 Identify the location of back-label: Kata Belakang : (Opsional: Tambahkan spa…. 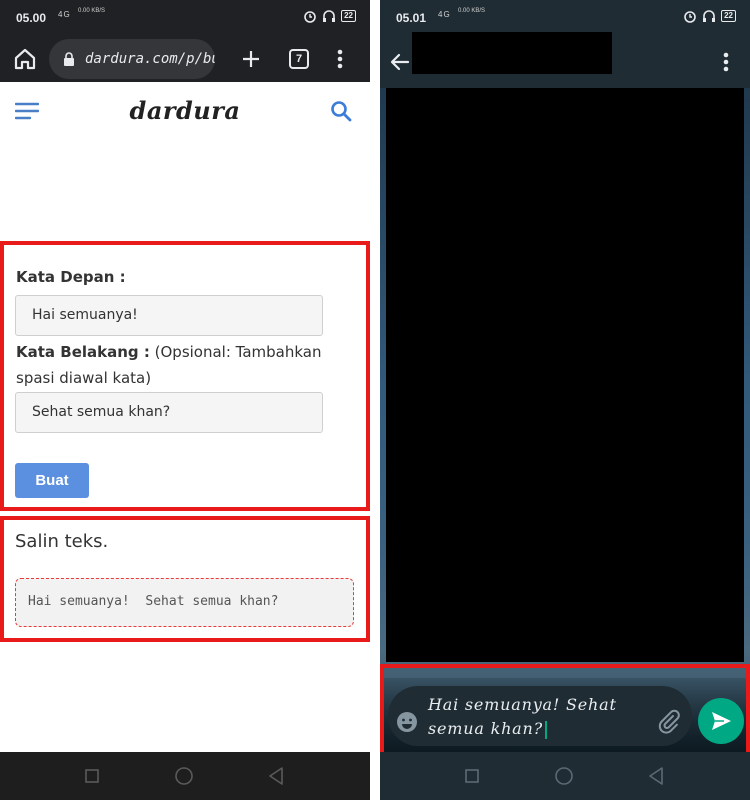
(169, 365).